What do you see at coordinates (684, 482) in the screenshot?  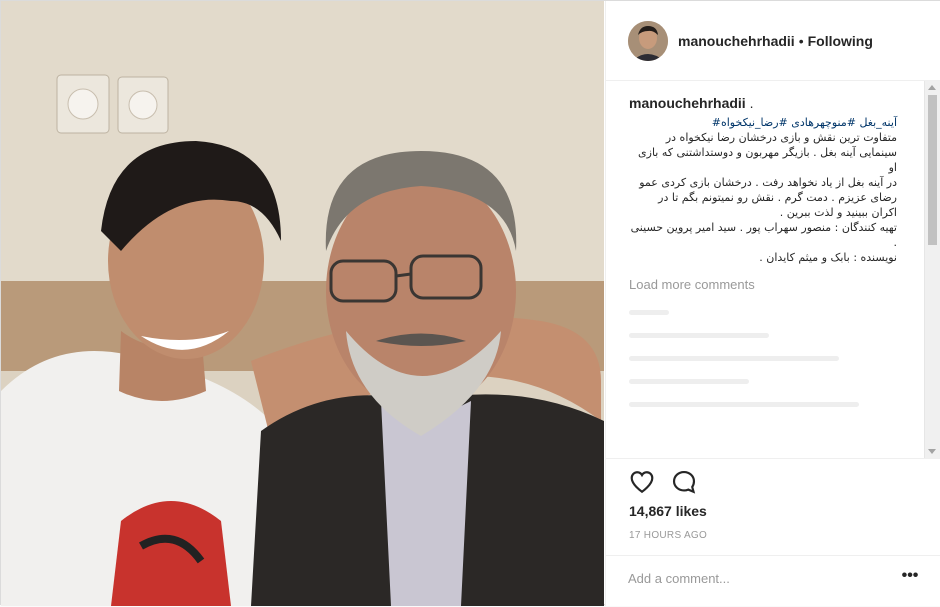 I see `speech-bubble-icon` at bounding box center [684, 482].